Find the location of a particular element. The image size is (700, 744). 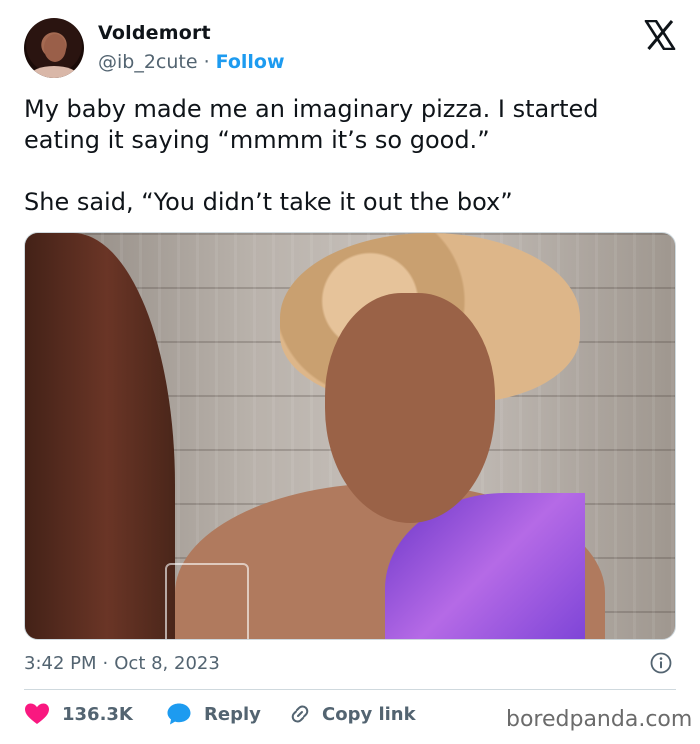

copy-link-button: Copy link is located at coordinates (352, 714).